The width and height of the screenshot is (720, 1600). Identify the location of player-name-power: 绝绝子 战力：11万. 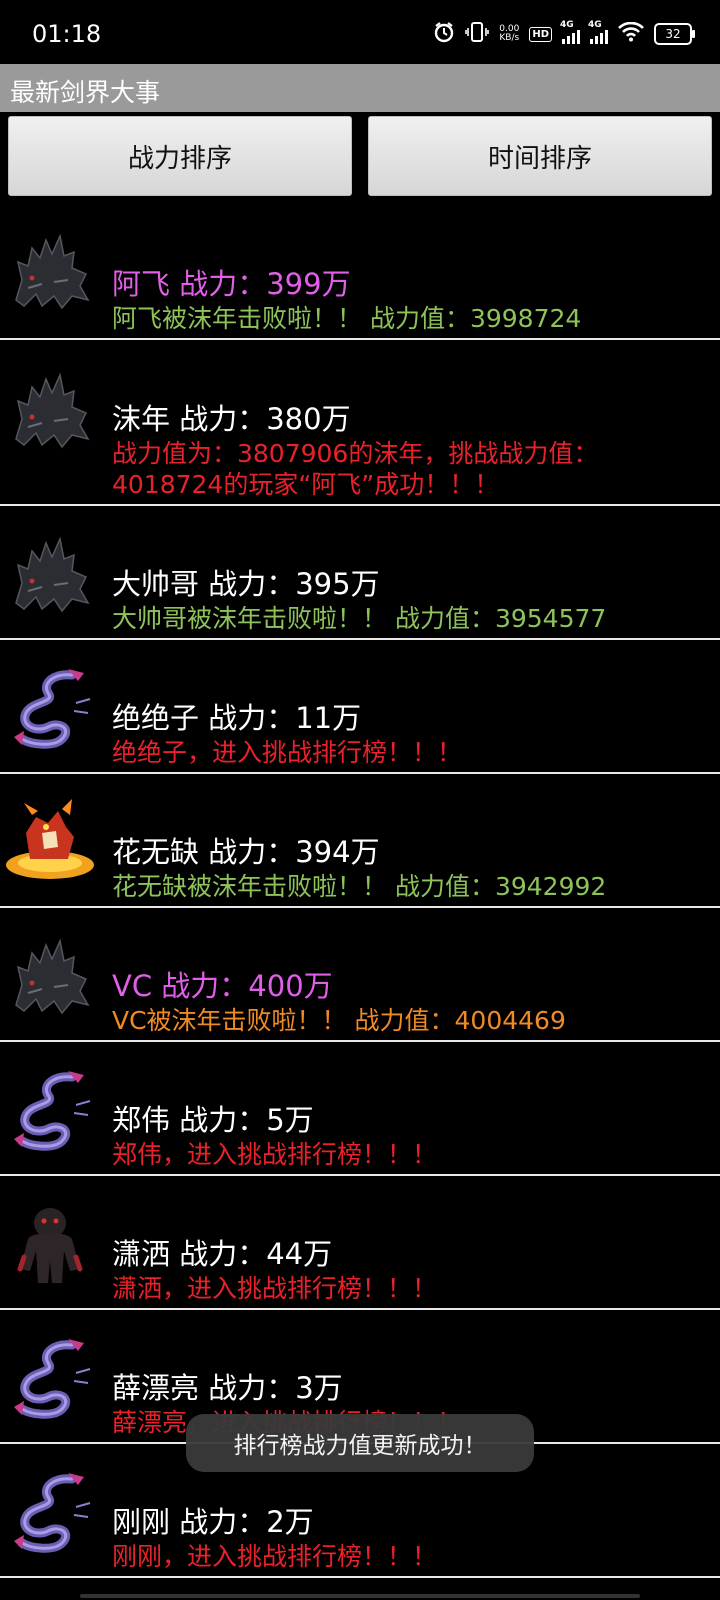
(237, 718).